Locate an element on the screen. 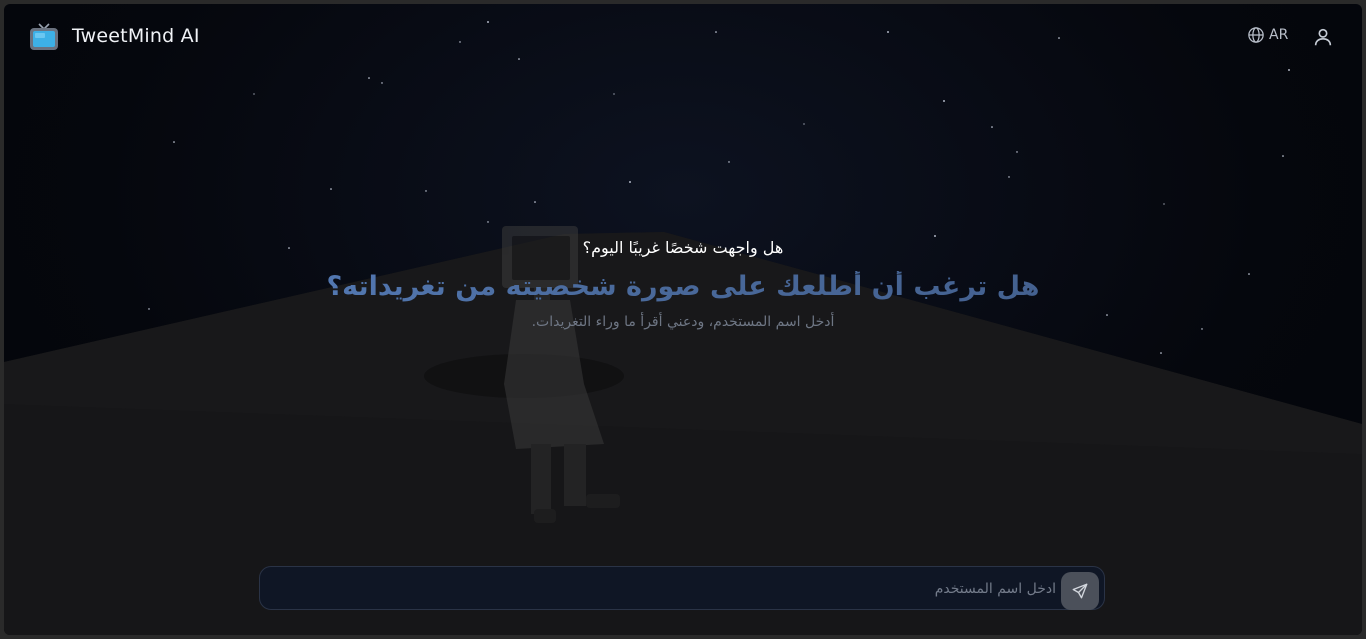  top-bar: TweetMind AI AR is located at coordinates (683, 38).